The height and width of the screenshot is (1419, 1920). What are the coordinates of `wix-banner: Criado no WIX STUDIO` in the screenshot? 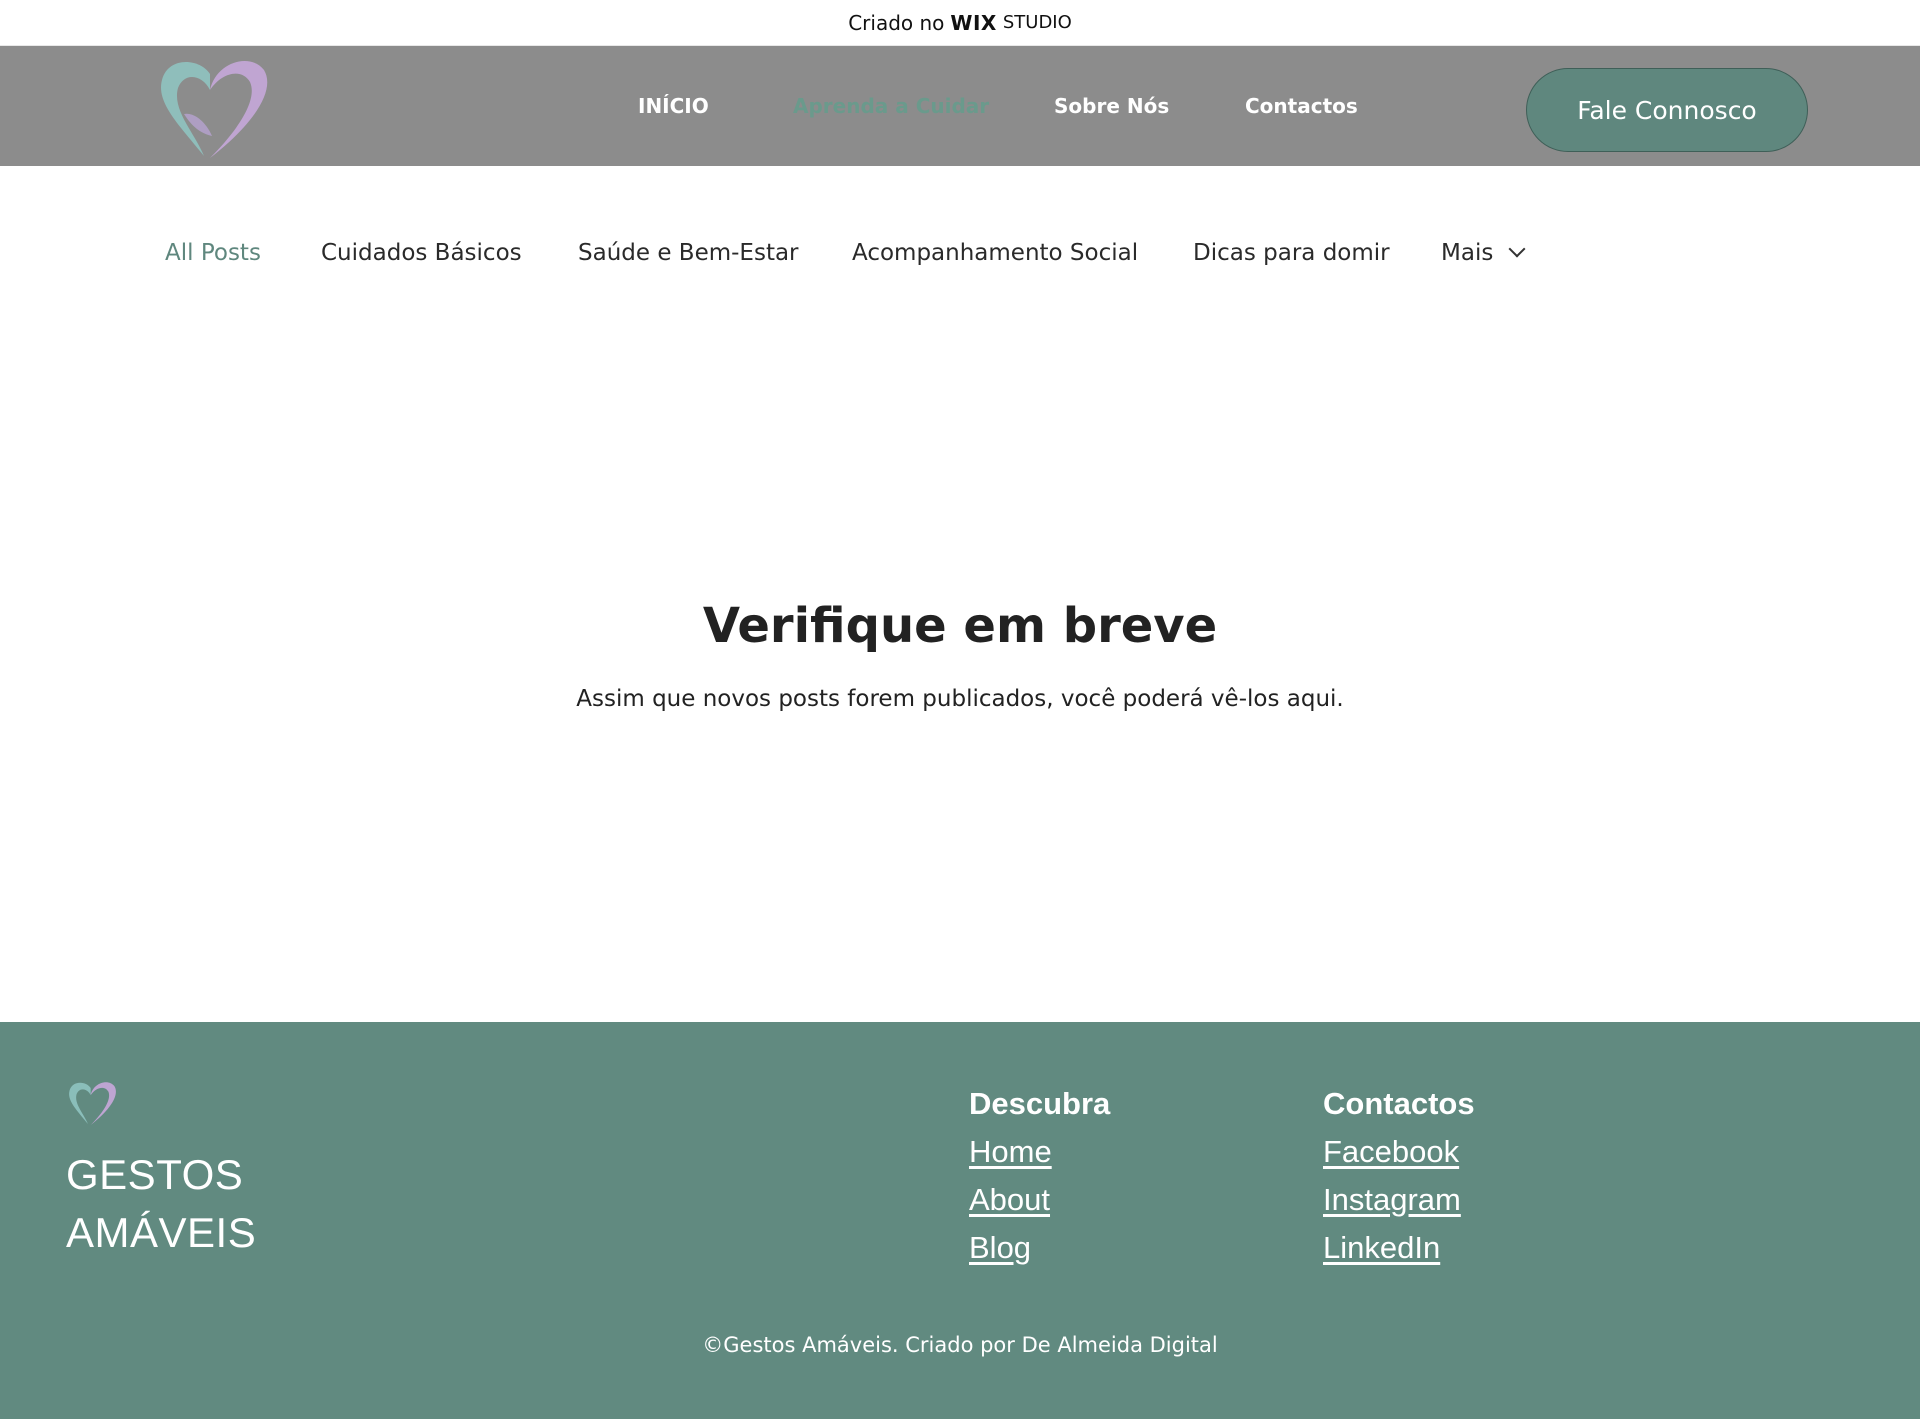 It's located at (960, 23).